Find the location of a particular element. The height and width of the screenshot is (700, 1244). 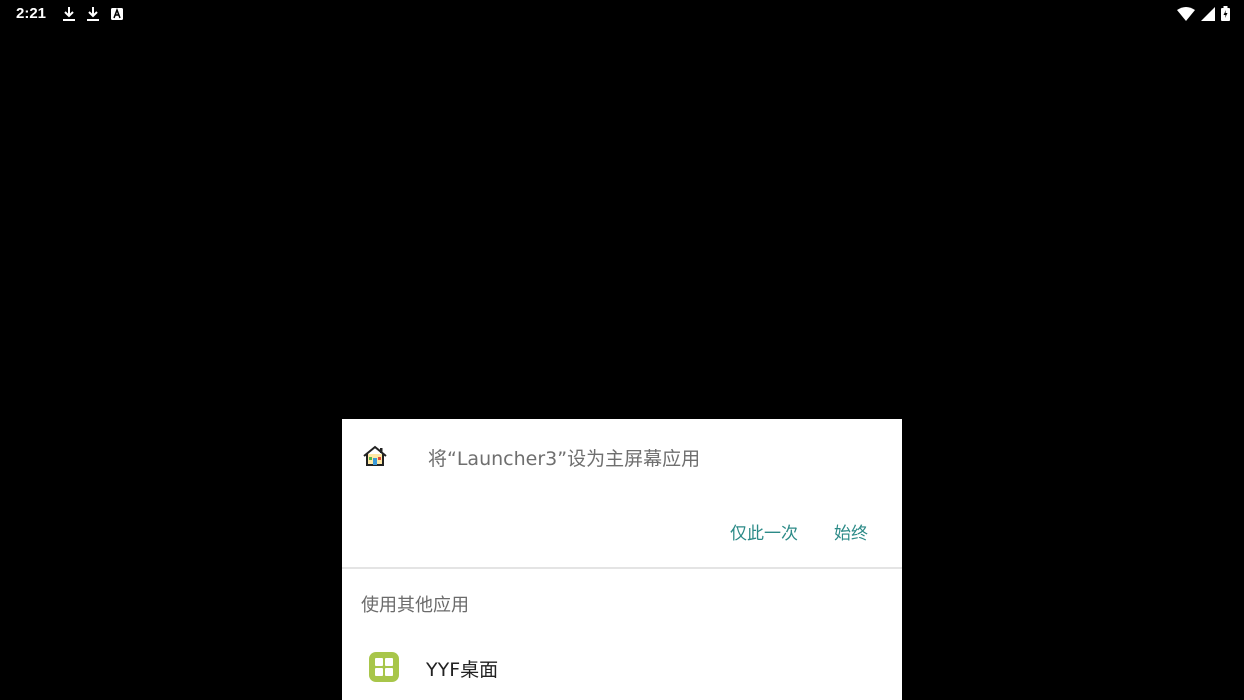

wifi-icon is located at coordinates (1186, 13).